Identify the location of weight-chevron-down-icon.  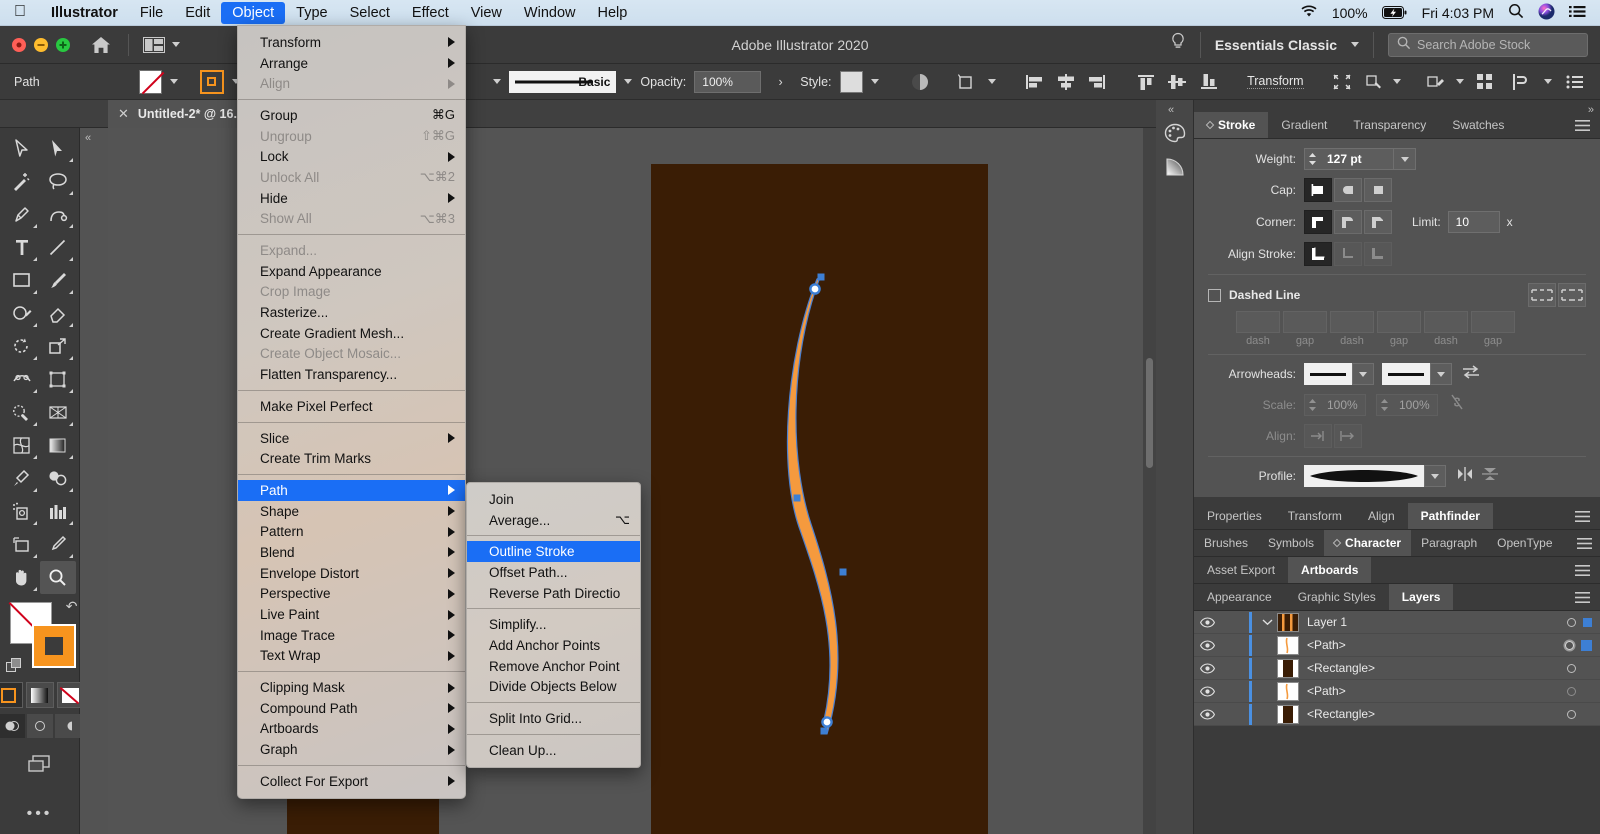
(1404, 159).